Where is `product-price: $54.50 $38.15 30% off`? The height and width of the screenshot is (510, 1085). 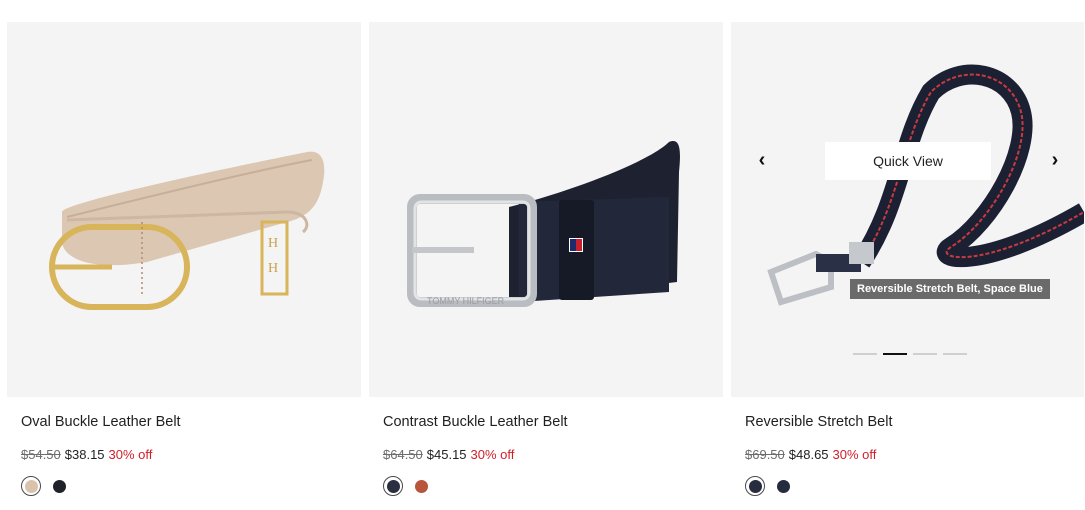 product-price: $54.50 $38.15 30% off is located at coordinates (86, 454).